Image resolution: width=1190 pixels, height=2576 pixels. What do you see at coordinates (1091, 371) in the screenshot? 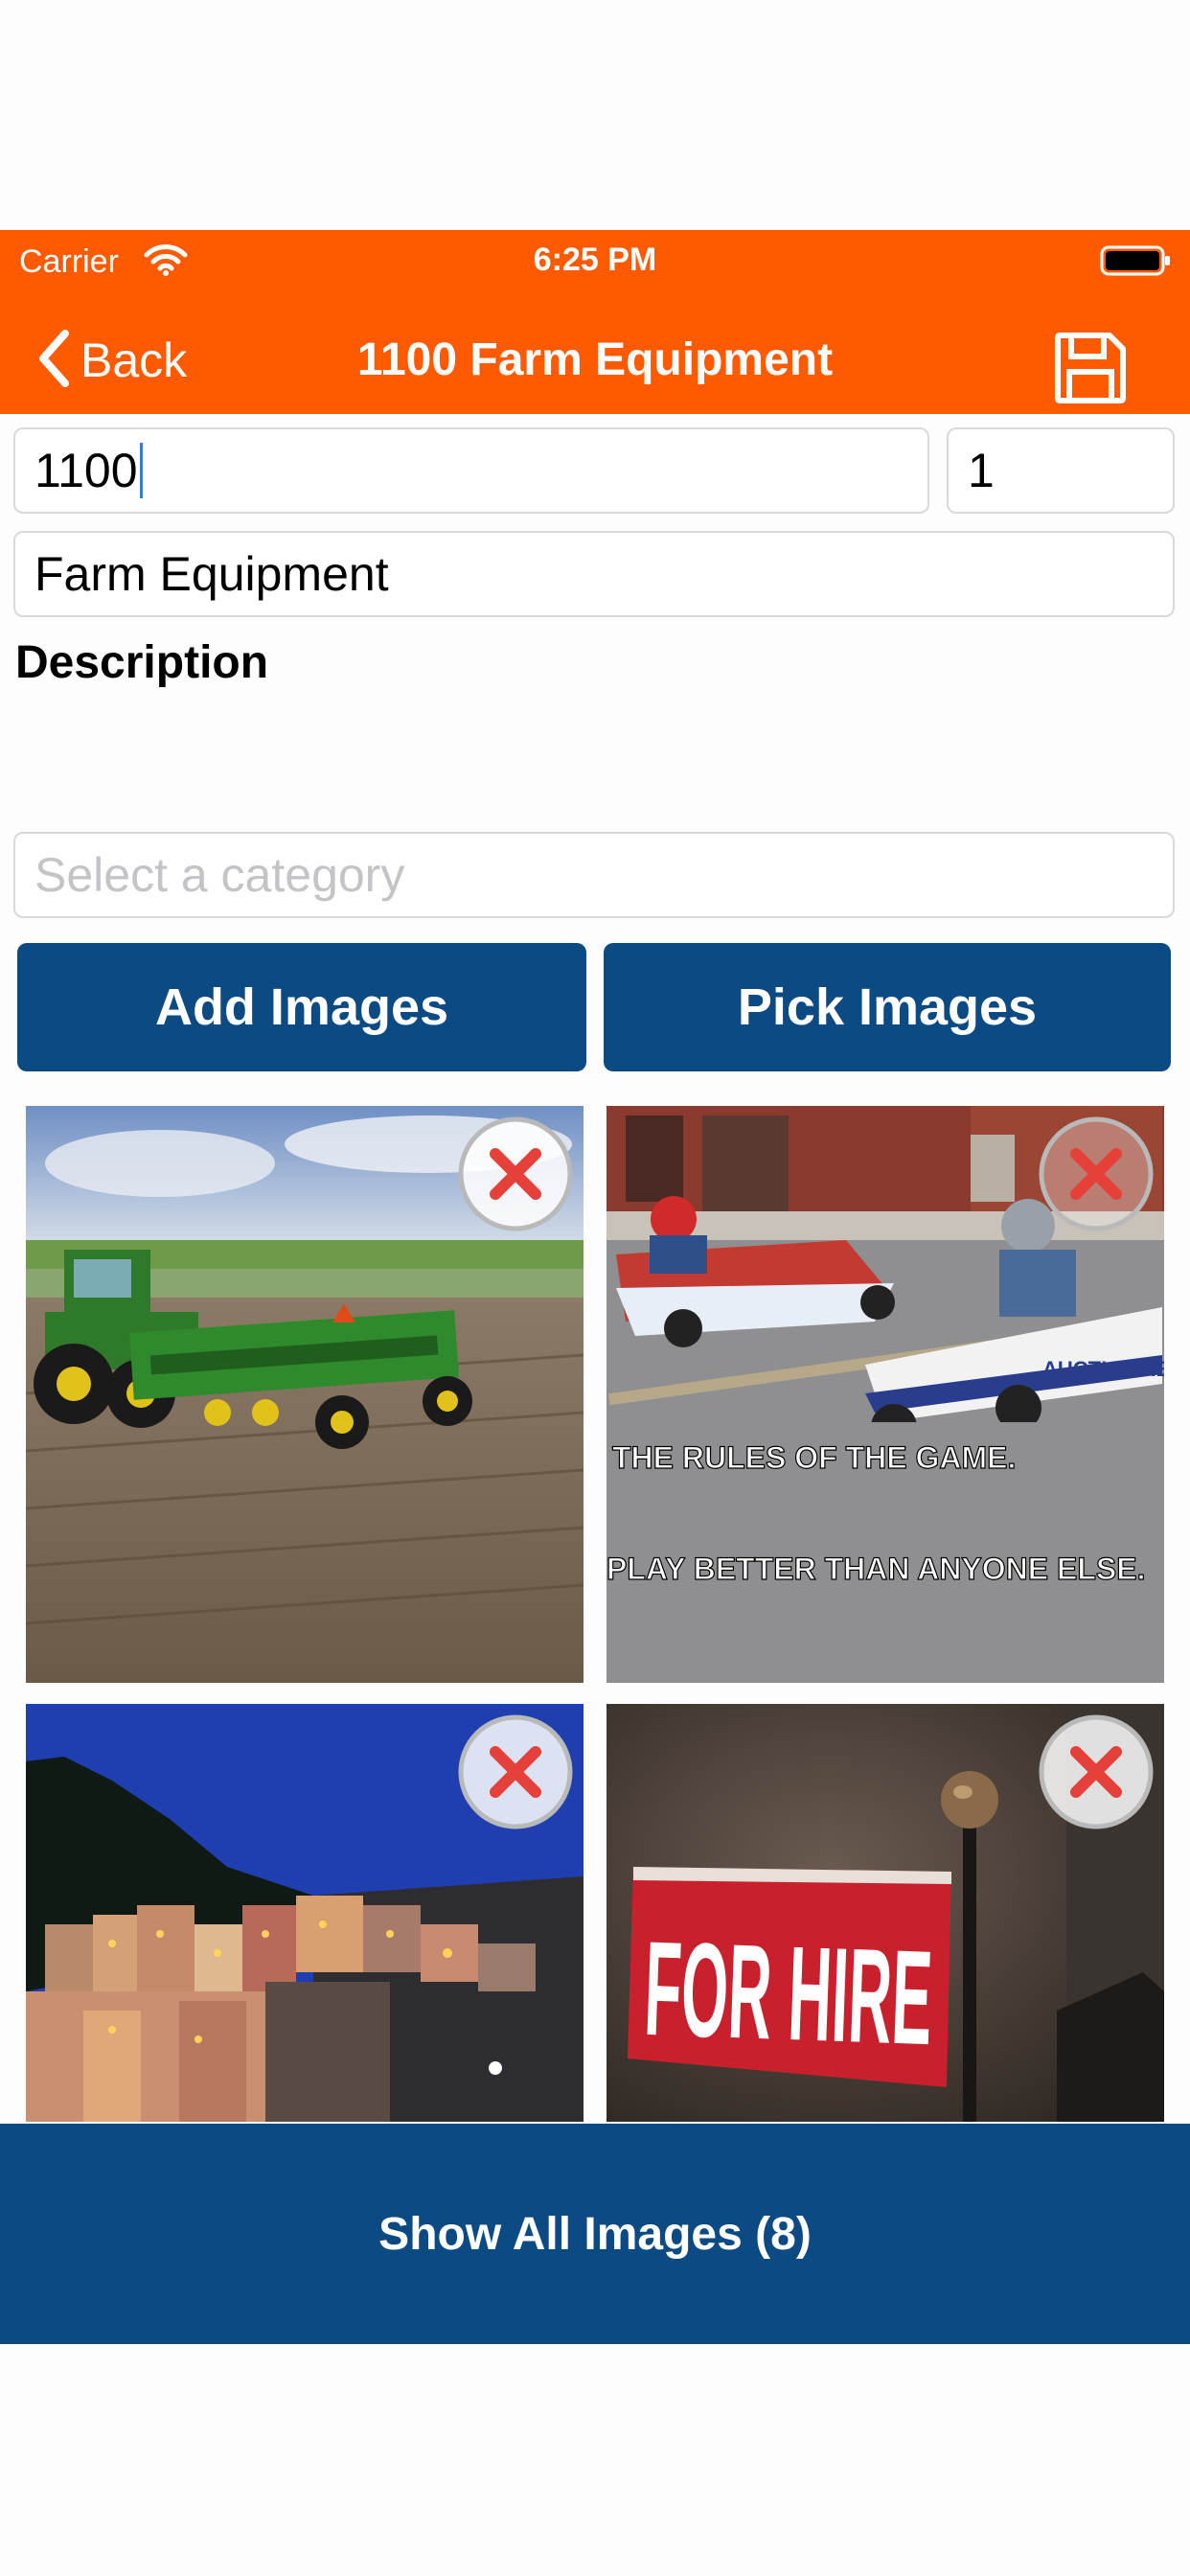
I see `floppy-disk-icon` at bounding box center [1091, 371].